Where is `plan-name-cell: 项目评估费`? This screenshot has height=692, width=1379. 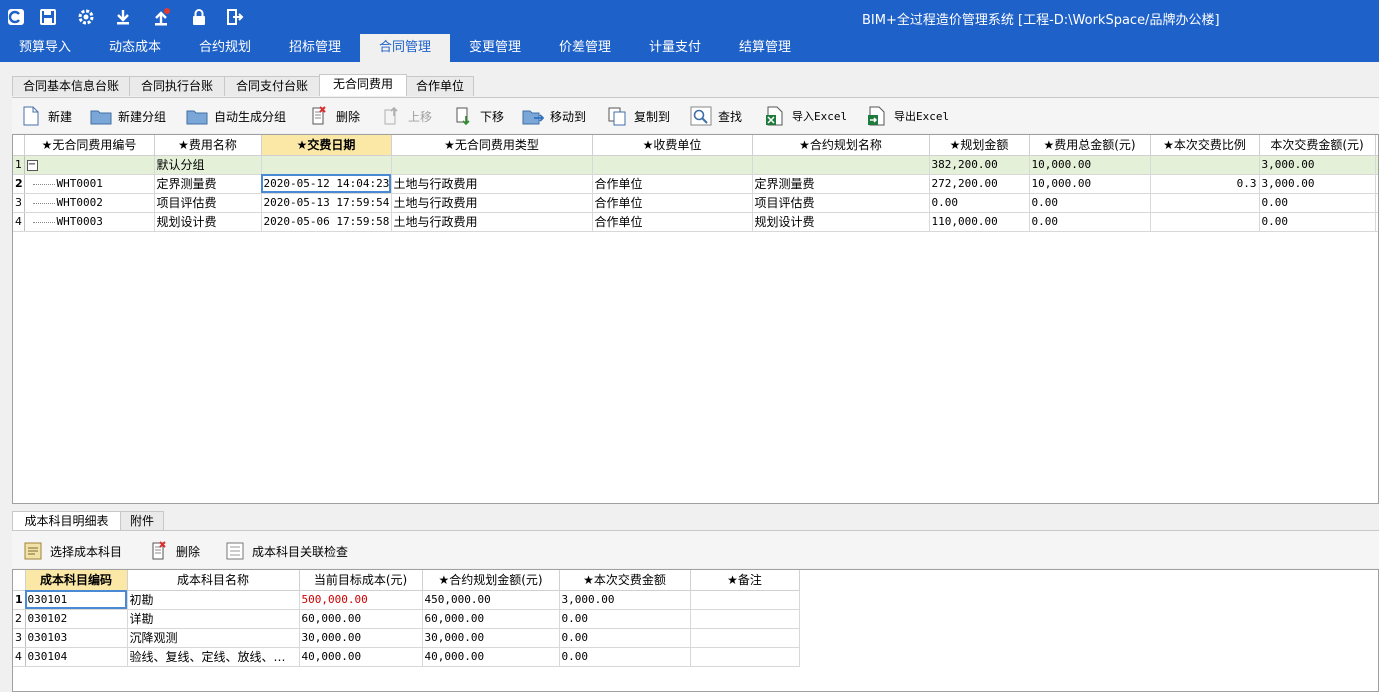
plan-name-cell: 项目评估费 is located at coordinates (841, 203).